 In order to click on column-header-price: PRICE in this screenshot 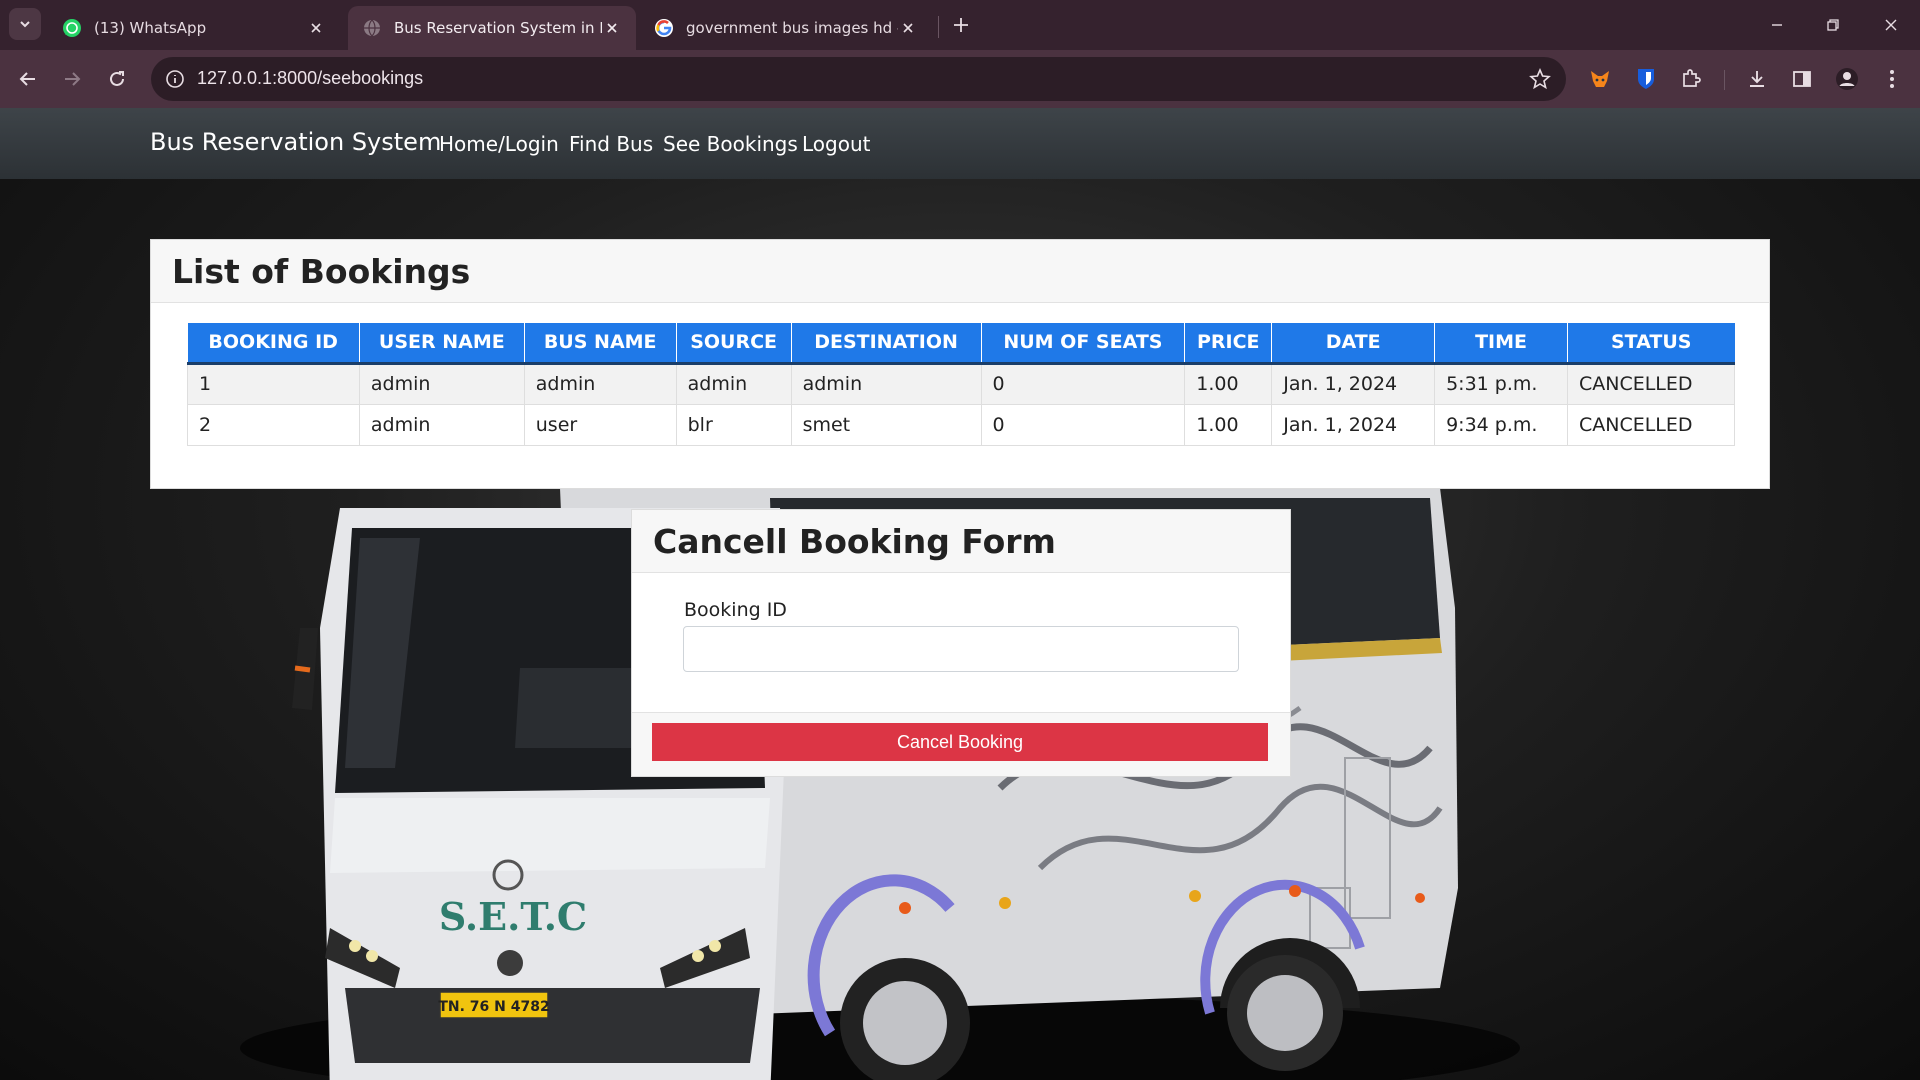, I will do `click(1228, 344)`.